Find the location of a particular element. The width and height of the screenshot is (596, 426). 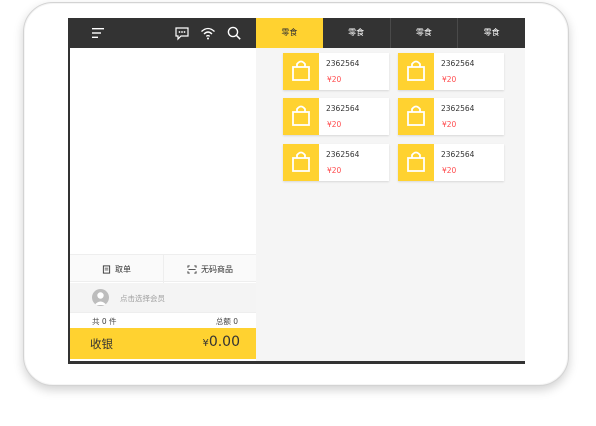

chat-icon is located at coordinates (182, 33).